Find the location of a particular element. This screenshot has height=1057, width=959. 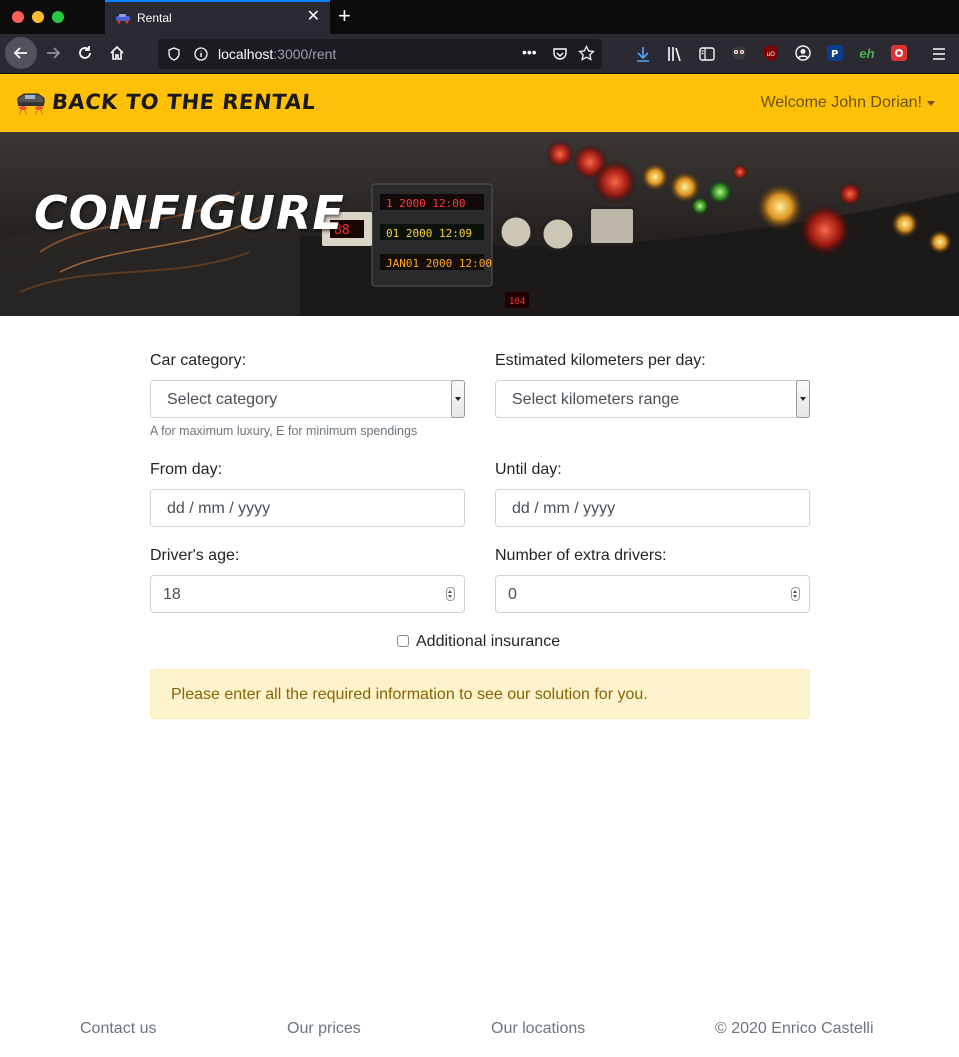

home-icon is located at coordinates (117, 52).